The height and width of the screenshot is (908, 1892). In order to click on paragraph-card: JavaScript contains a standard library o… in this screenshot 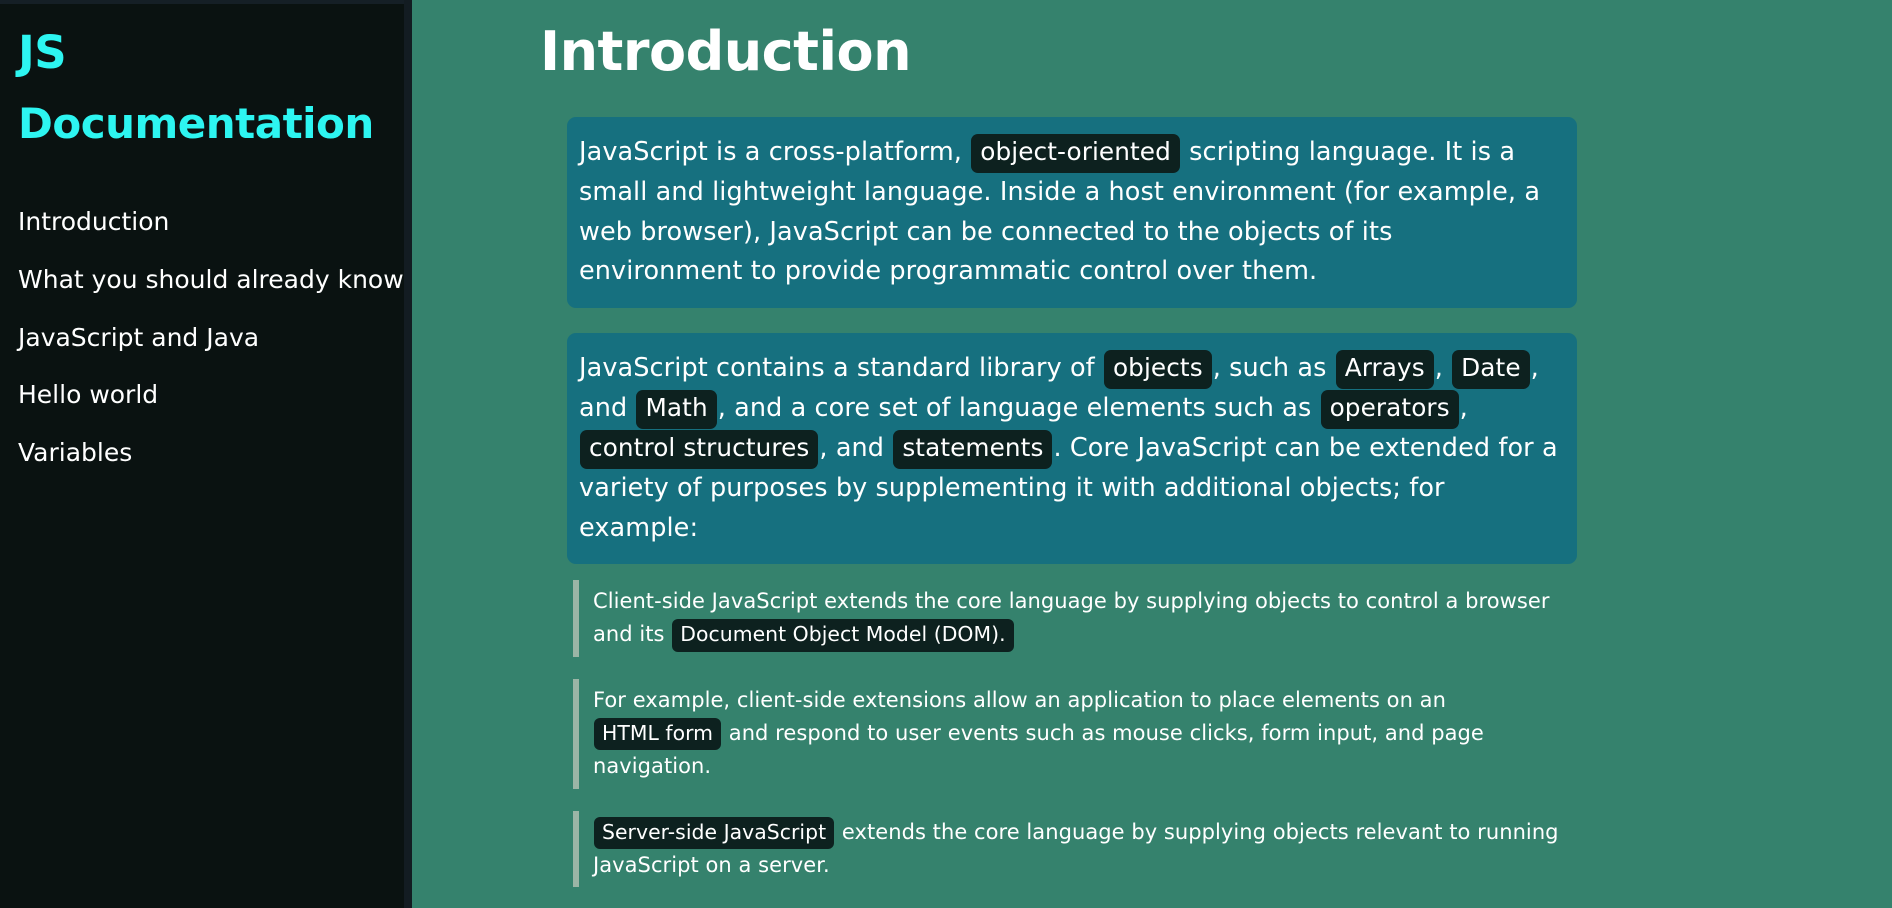, I will do `click(1072, 449)`.